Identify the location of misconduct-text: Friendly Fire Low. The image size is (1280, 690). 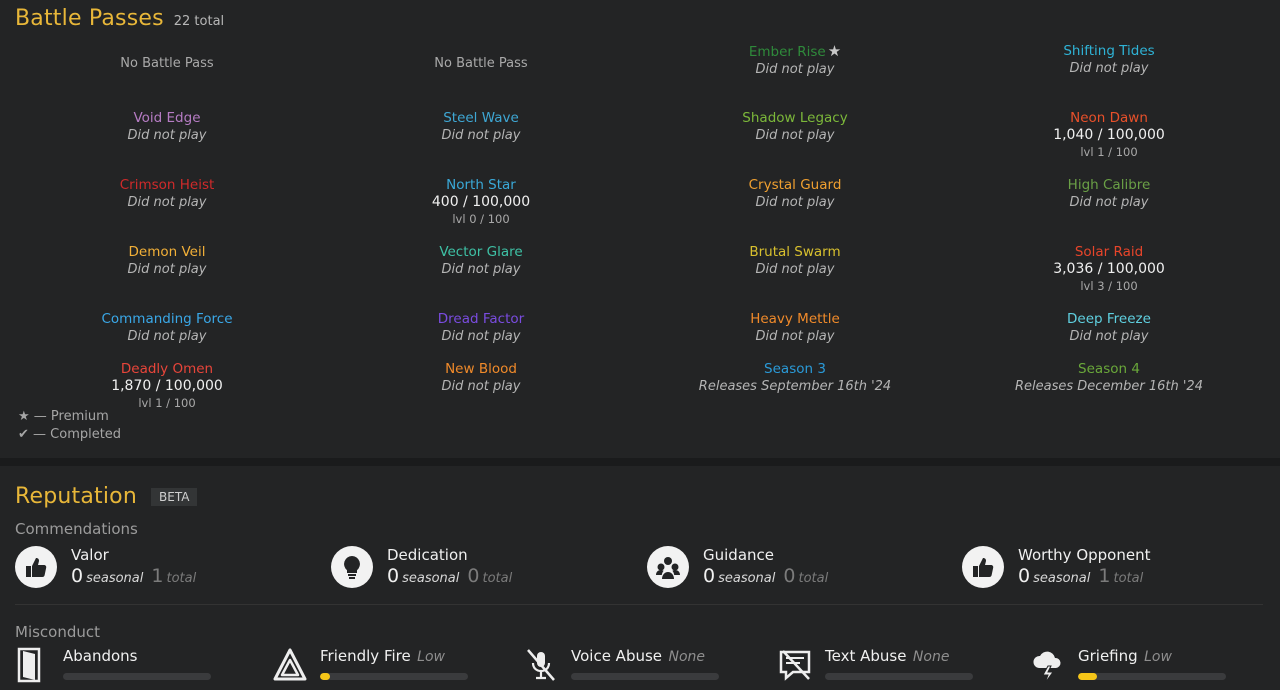
(394, 663).